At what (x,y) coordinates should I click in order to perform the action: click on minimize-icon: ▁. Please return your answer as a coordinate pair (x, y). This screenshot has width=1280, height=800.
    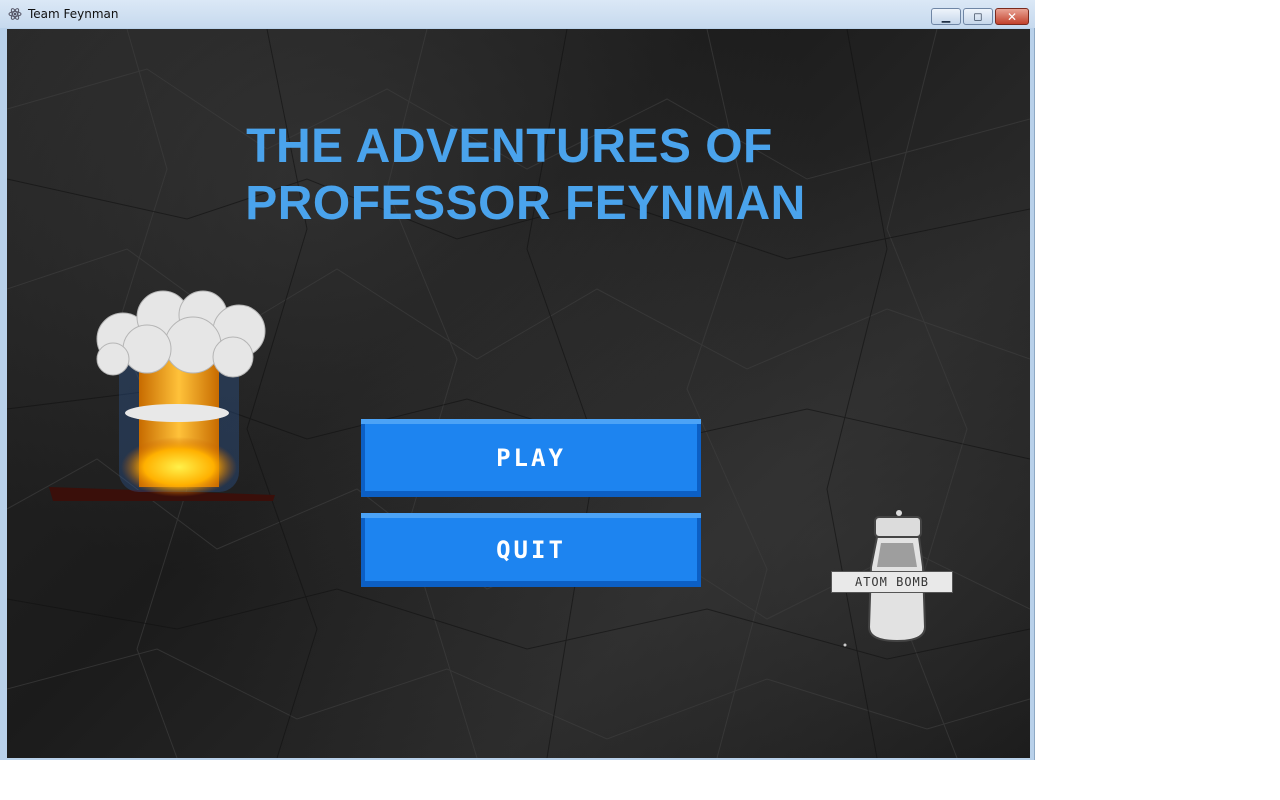
    Looking at the image, I should click on (946, 16).